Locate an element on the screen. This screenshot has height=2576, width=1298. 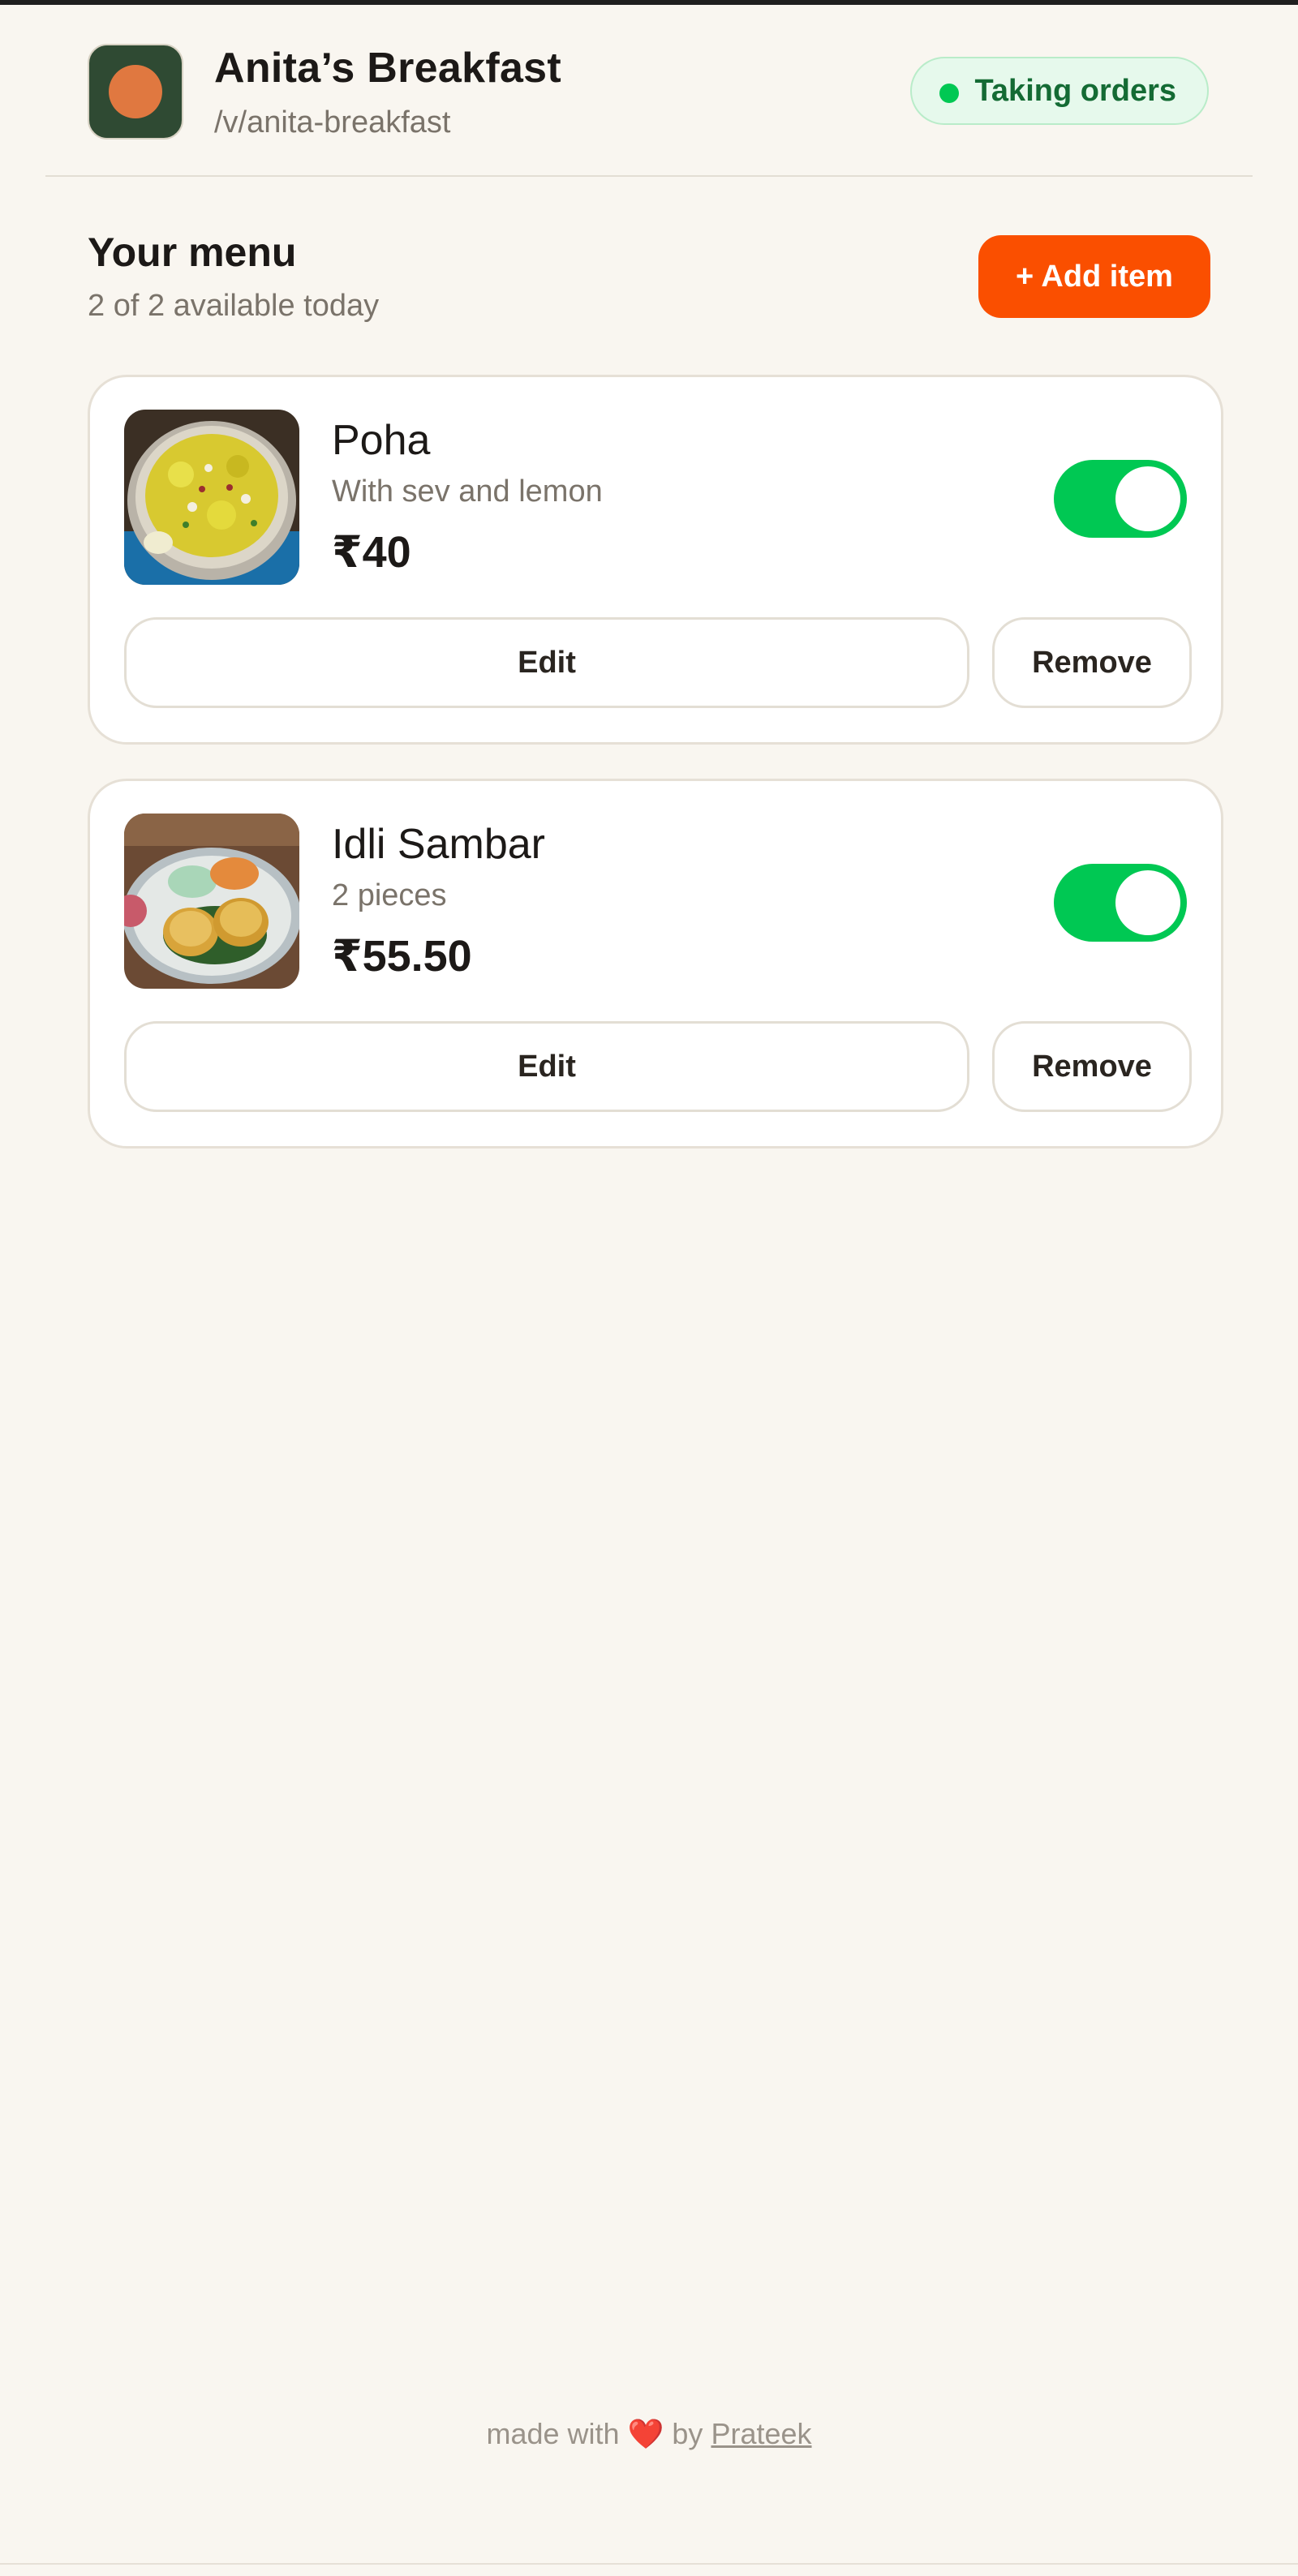
footer-made-with: made with is located at coordinates (553, 2433).